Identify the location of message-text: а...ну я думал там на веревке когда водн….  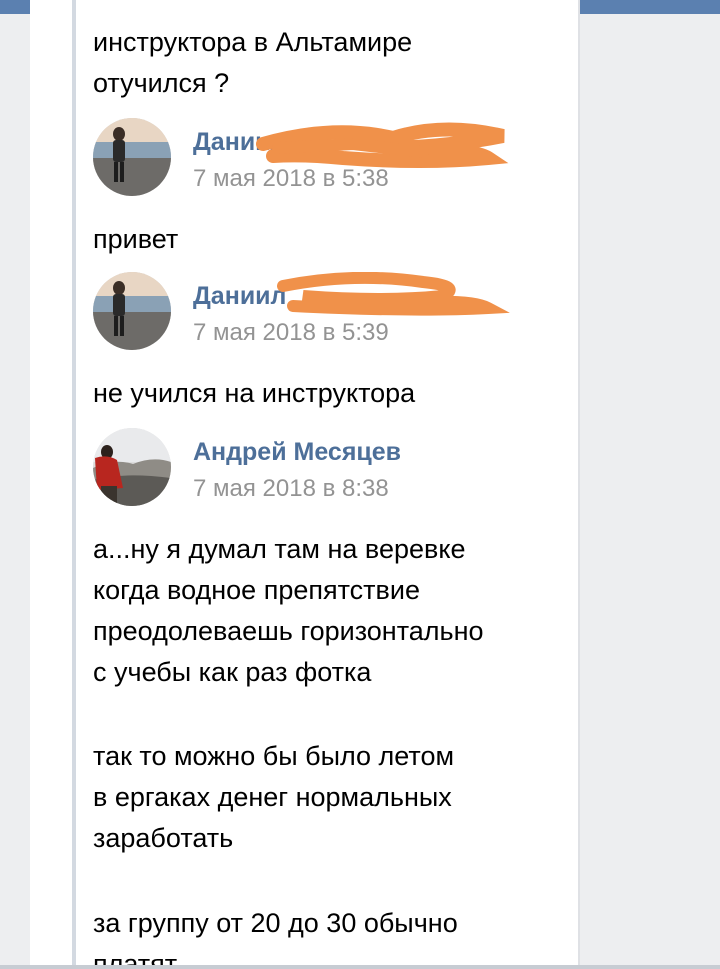
(288, 610).